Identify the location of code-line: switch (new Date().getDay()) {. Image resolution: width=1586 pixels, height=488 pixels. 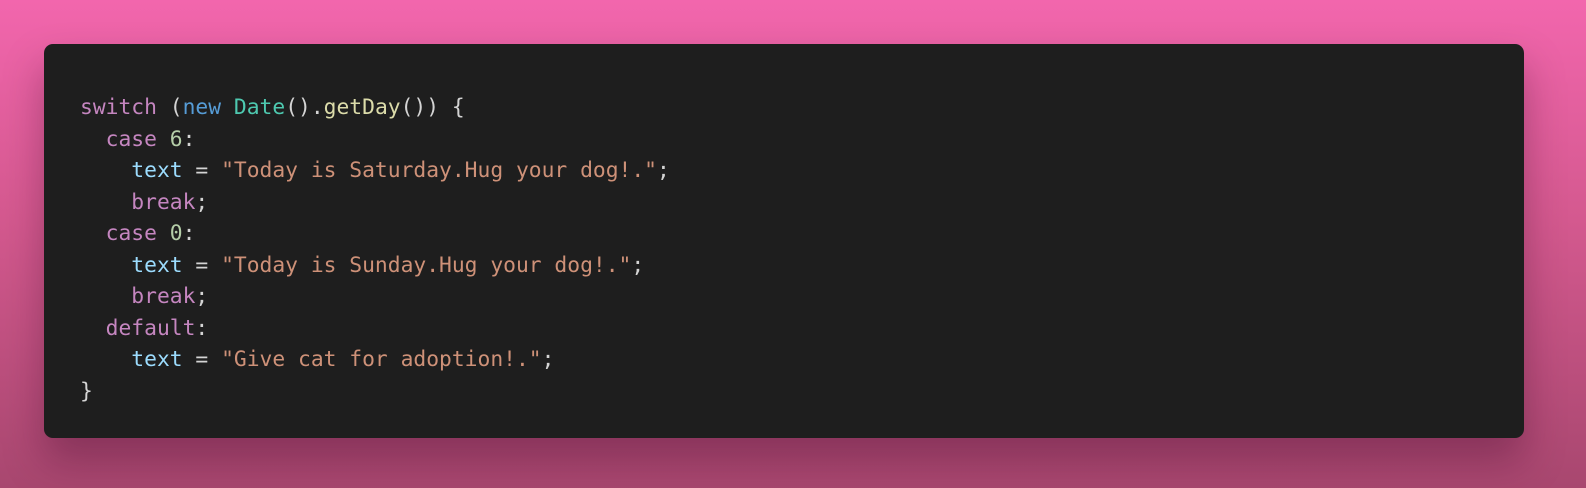
(802, 108).